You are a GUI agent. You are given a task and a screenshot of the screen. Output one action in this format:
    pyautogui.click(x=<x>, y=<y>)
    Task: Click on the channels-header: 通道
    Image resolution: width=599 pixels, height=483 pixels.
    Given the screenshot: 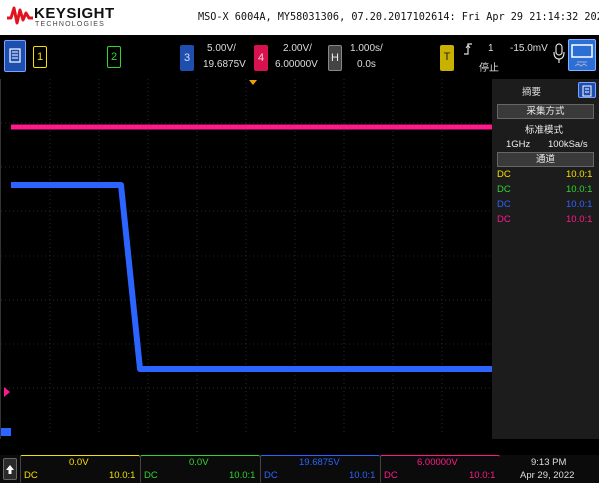 What is the action you would take?
    pyautogui.click(x=545, y=159)
    